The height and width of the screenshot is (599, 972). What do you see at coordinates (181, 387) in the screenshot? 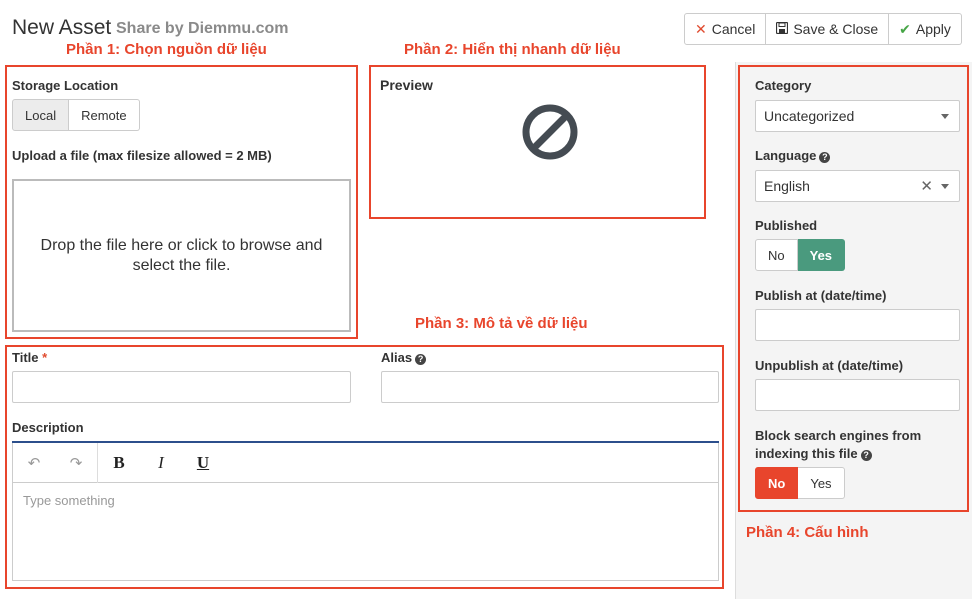
I see `title-input` at bounding box center [181, 387].